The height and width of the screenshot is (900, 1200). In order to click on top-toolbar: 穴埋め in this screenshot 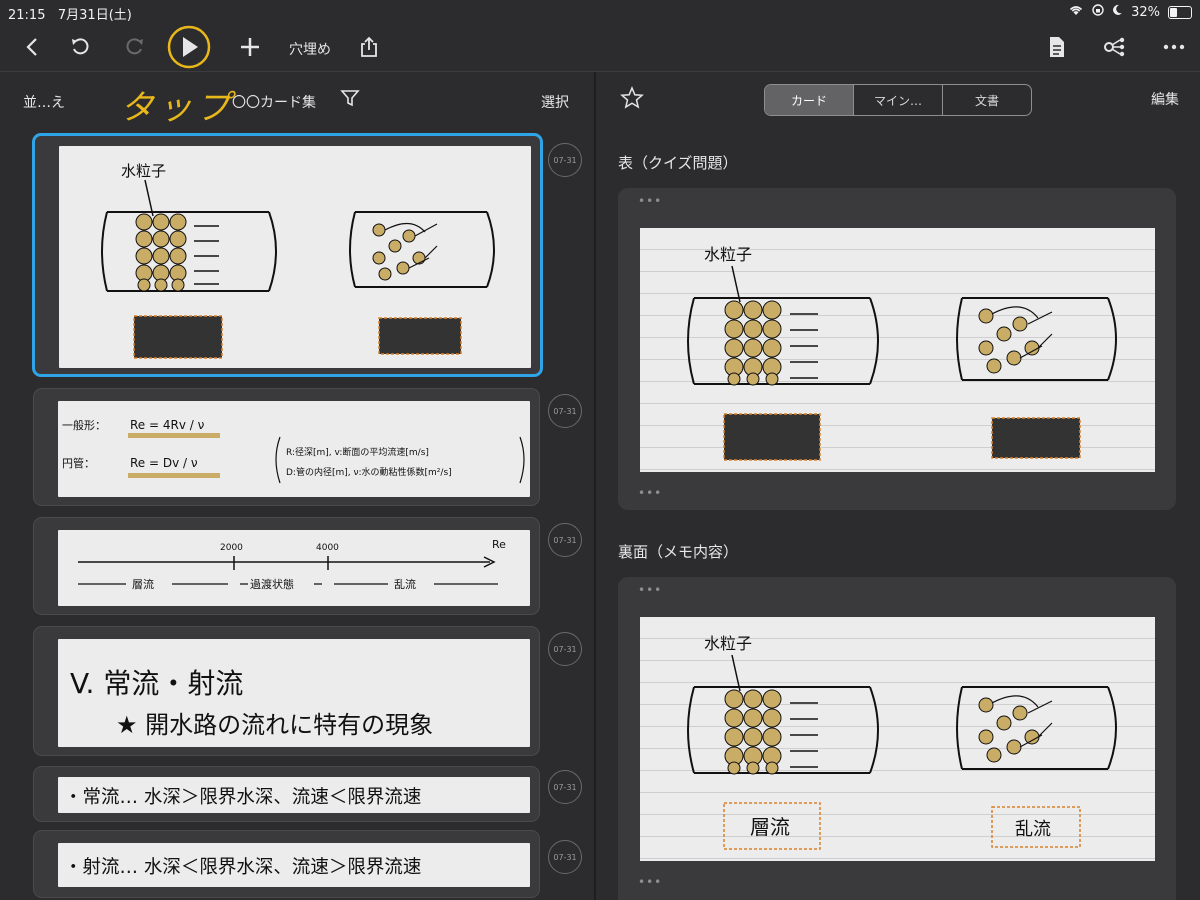, I will do `click(600, 47)`.